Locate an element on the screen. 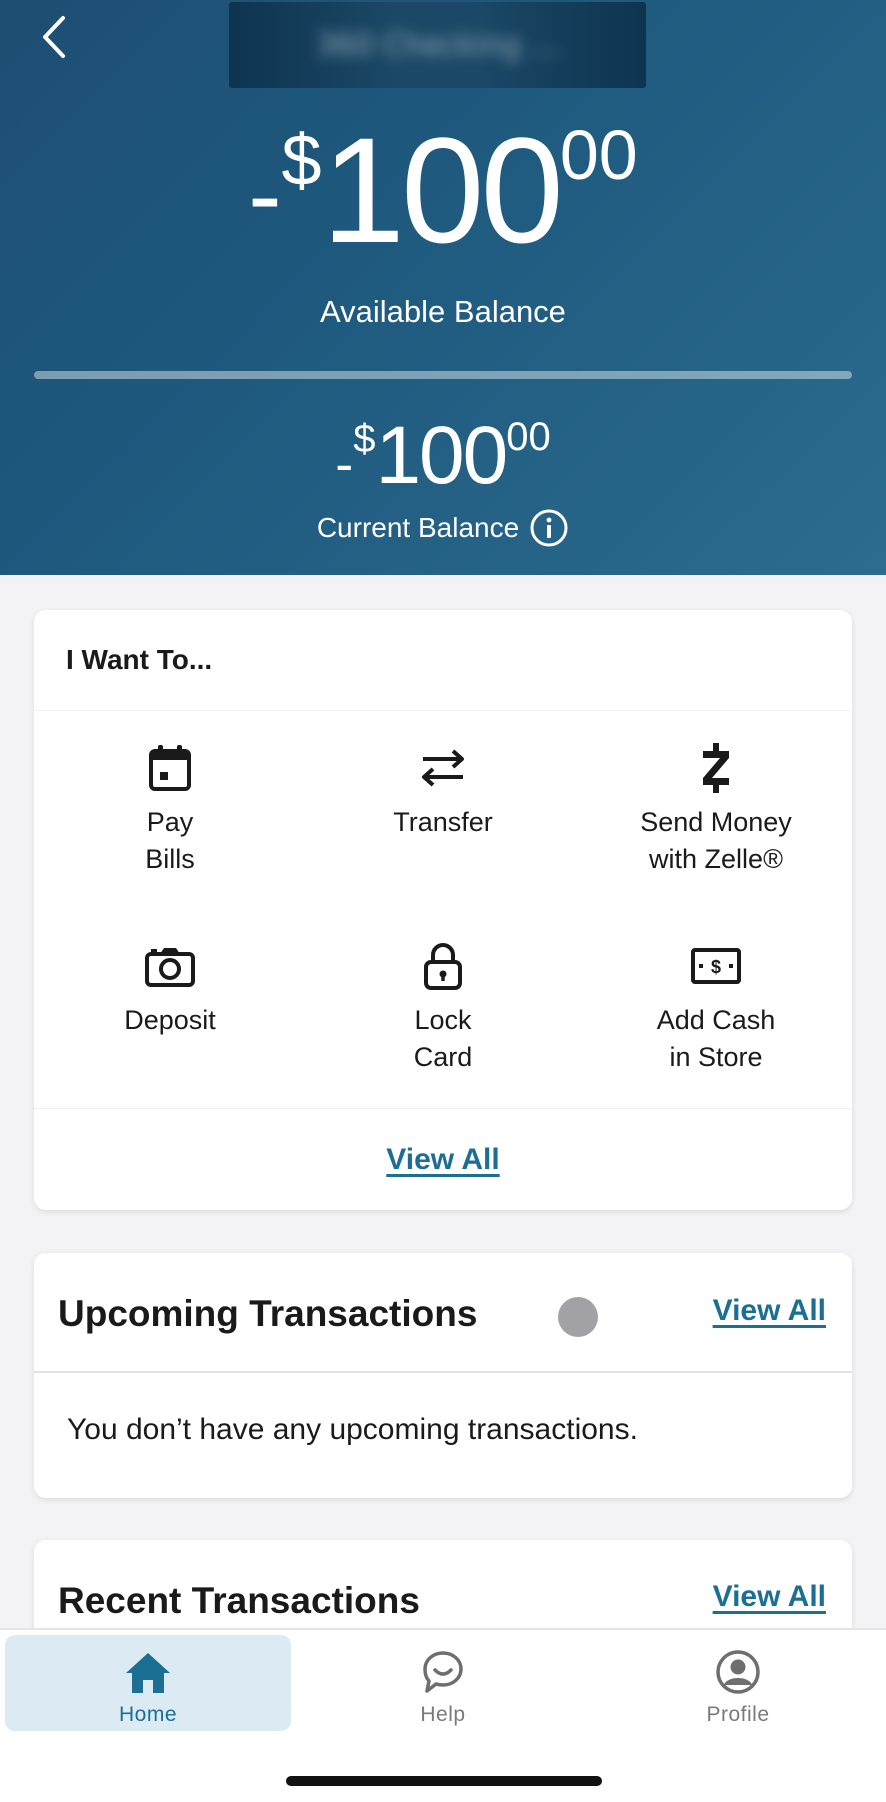  upcoming-transactions-title: Upcoming Transactions is located at coordinates (268, 1313).